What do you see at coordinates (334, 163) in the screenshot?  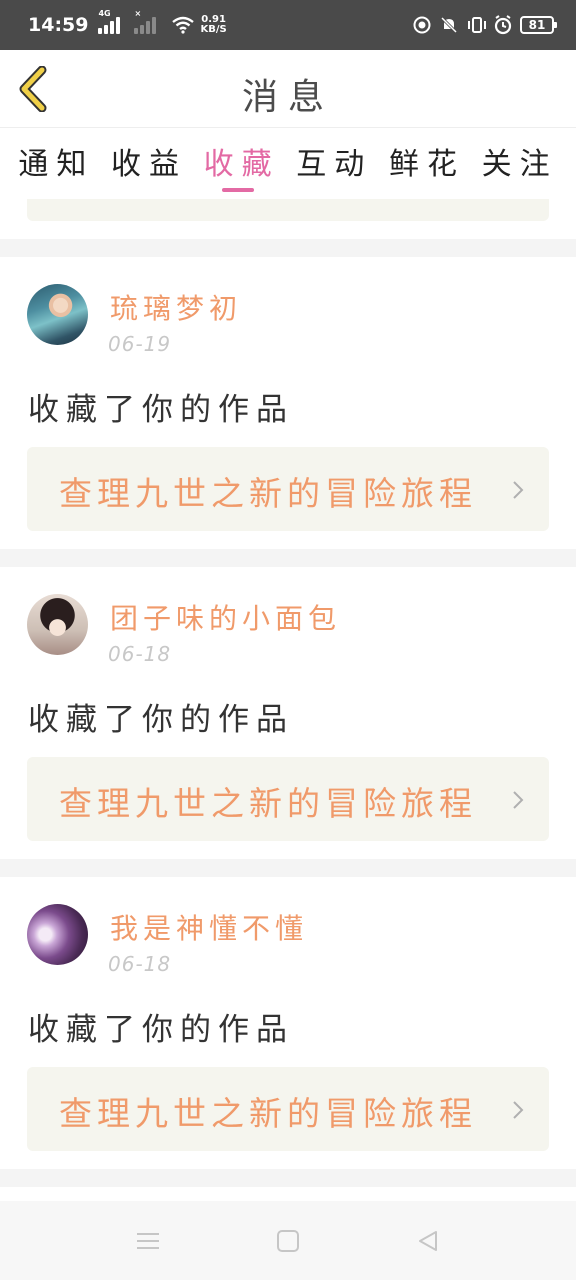 I see `tab-interactions: 互动` at bounding box center [334, 163].